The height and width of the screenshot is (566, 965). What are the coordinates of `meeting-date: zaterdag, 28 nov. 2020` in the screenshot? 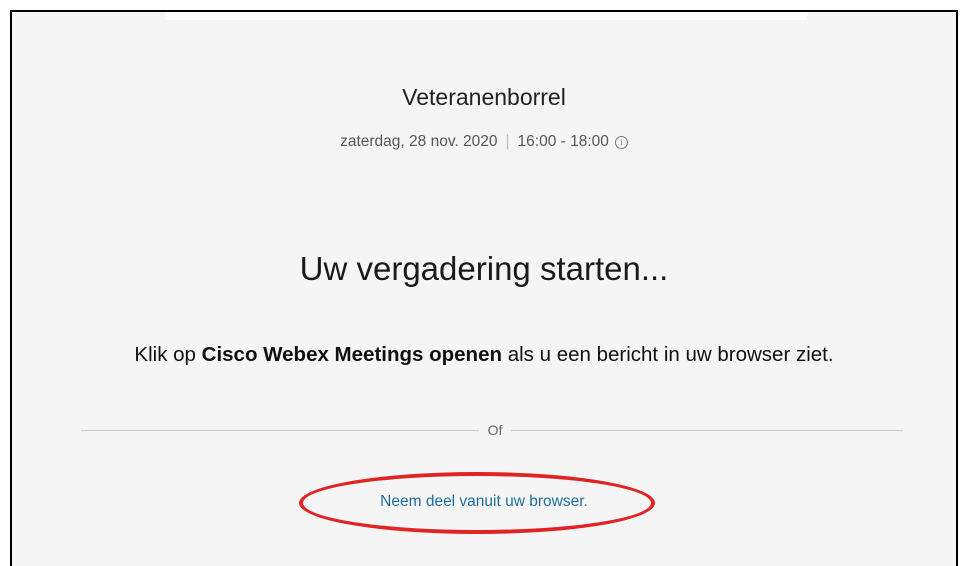 It's located at (419, 141).